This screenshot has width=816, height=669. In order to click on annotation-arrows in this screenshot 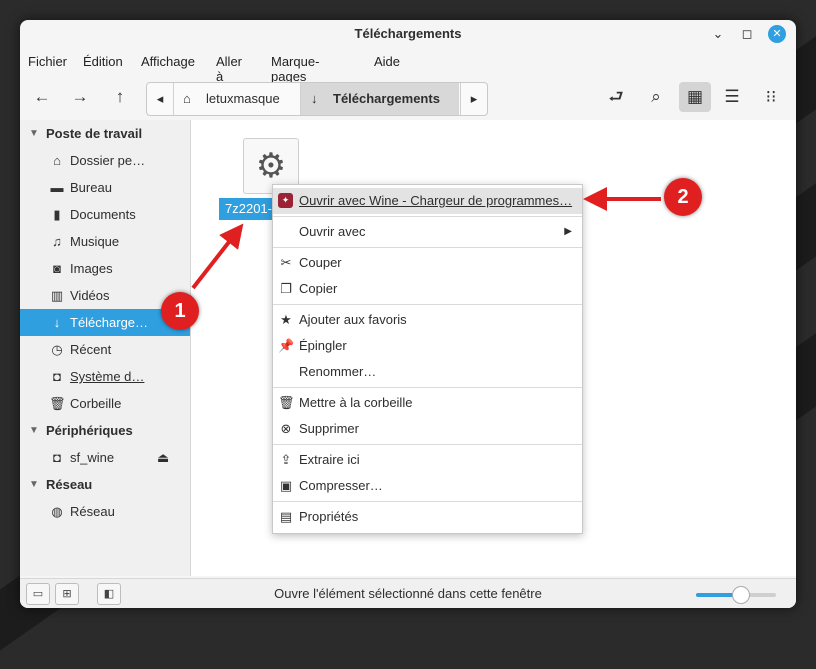, I will do `click(426, 238)`.